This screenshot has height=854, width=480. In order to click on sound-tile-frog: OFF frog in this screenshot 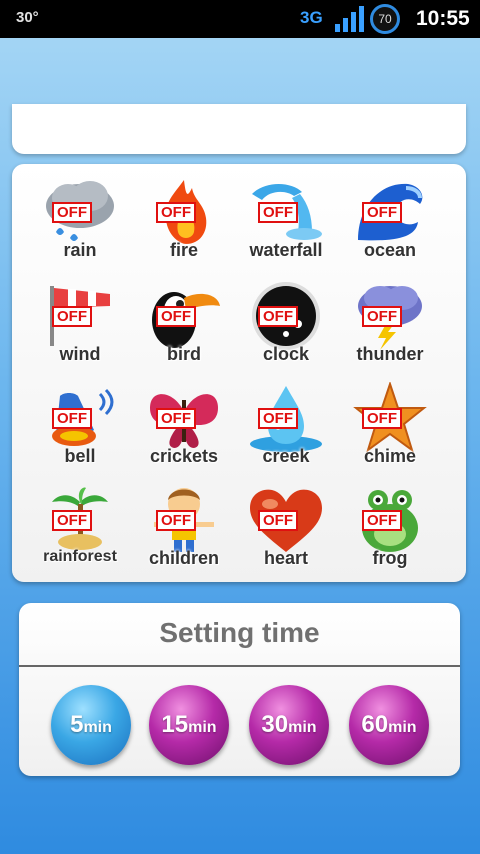, I will do `click(390, 528)`.